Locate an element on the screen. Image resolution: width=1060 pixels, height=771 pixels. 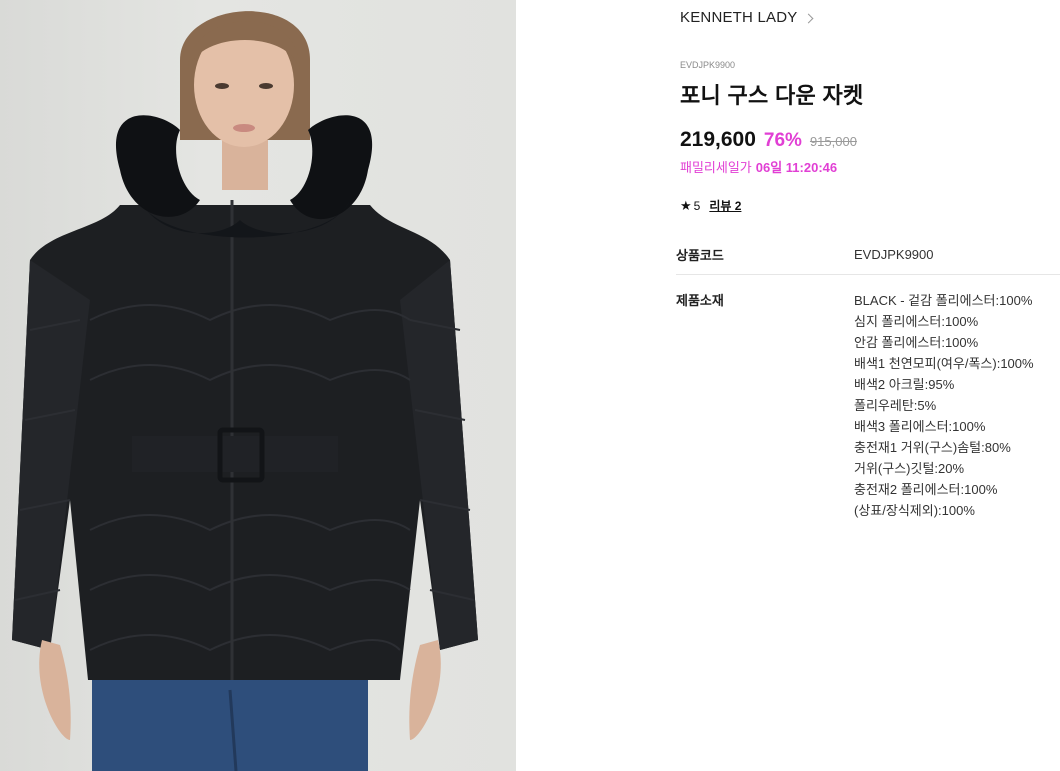
price-block: 219,600 76% 915,000 is located at coordinates (768, 140).